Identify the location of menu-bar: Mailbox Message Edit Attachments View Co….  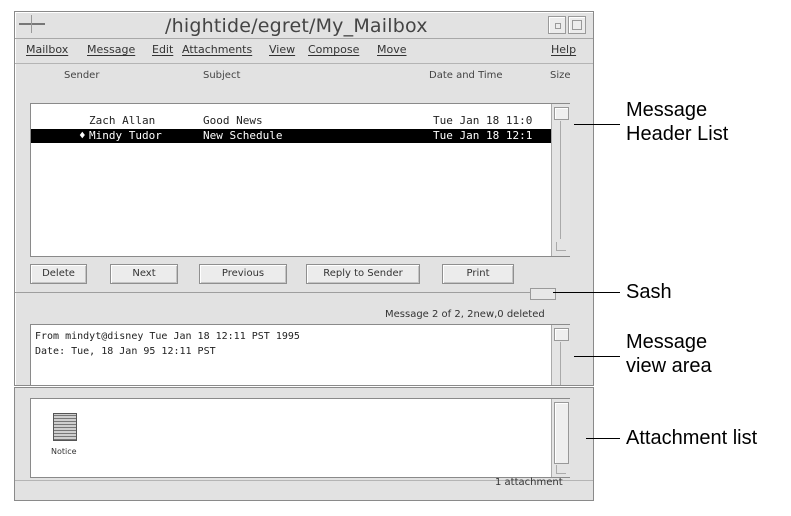
(304, 51).